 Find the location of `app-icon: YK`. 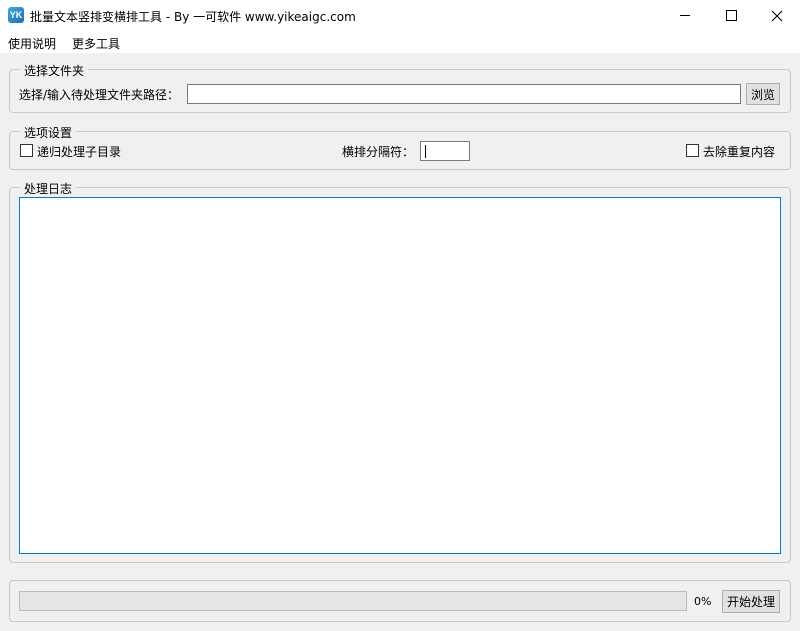

app-icon: YK is located at coordinates (16, 15).